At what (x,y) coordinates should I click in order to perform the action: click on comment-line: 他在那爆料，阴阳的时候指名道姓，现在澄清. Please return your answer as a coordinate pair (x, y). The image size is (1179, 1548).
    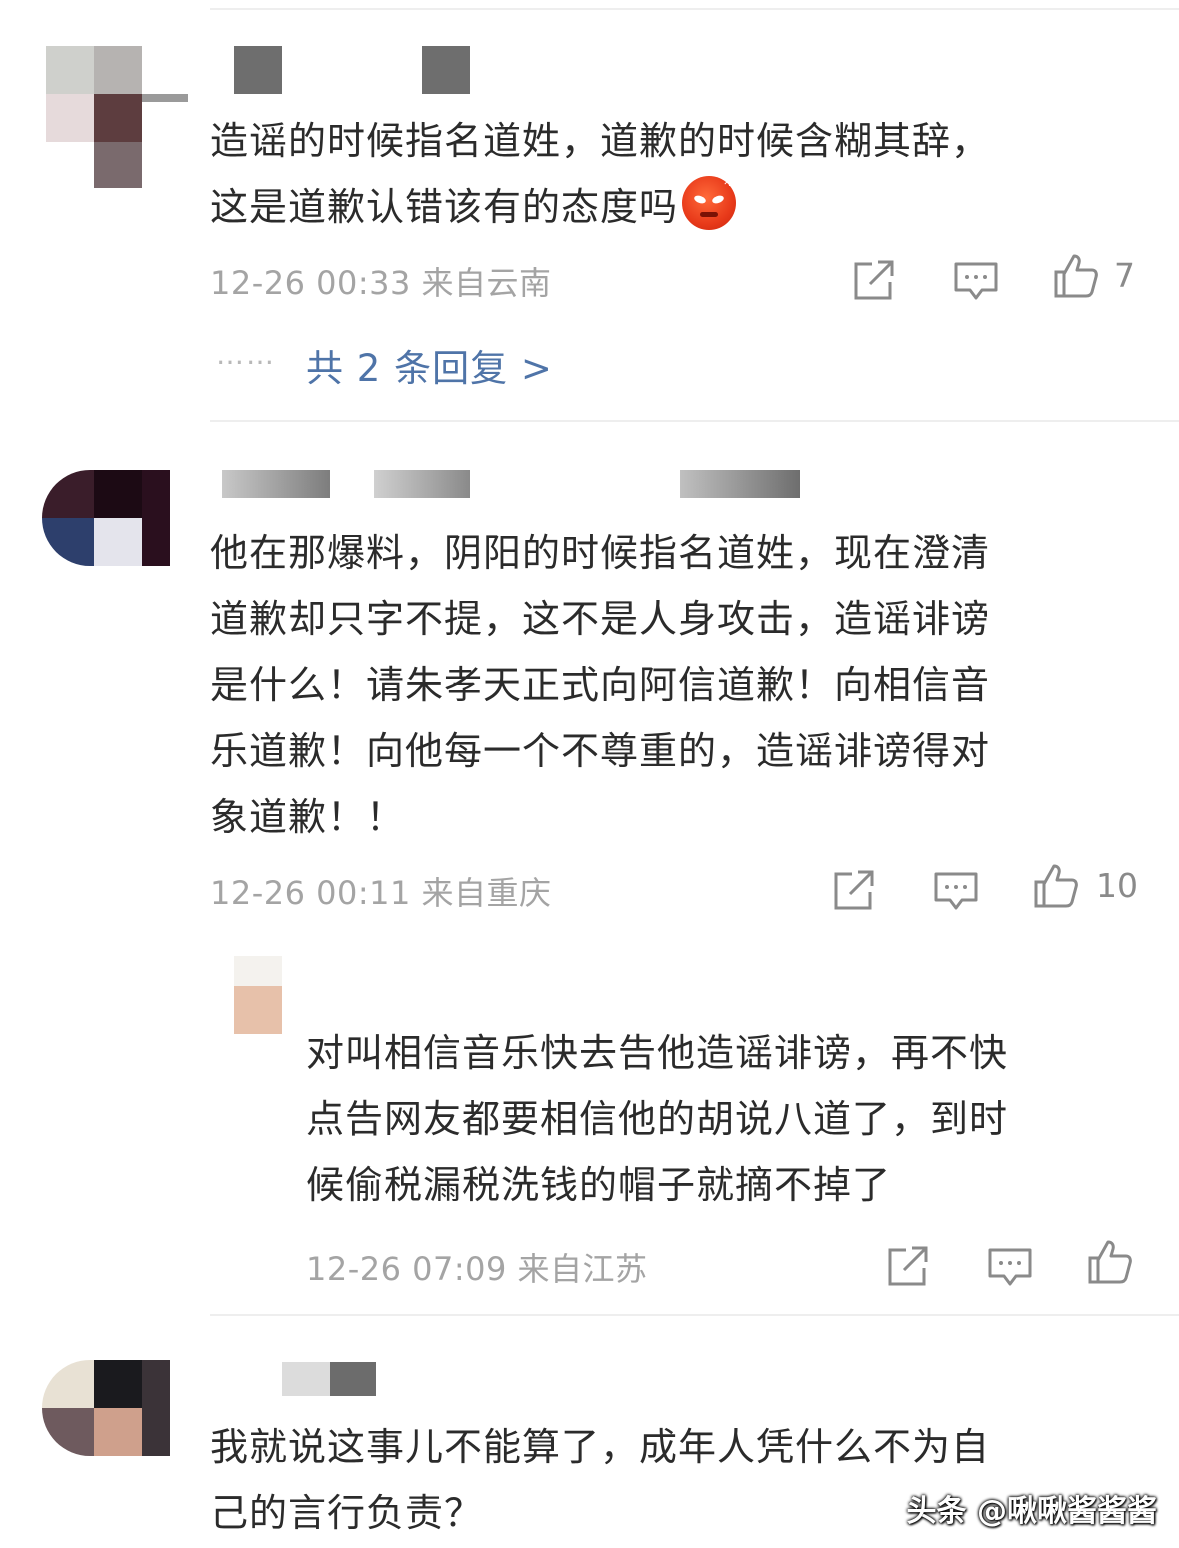
    Looking at the image, I should click on (600, 553).